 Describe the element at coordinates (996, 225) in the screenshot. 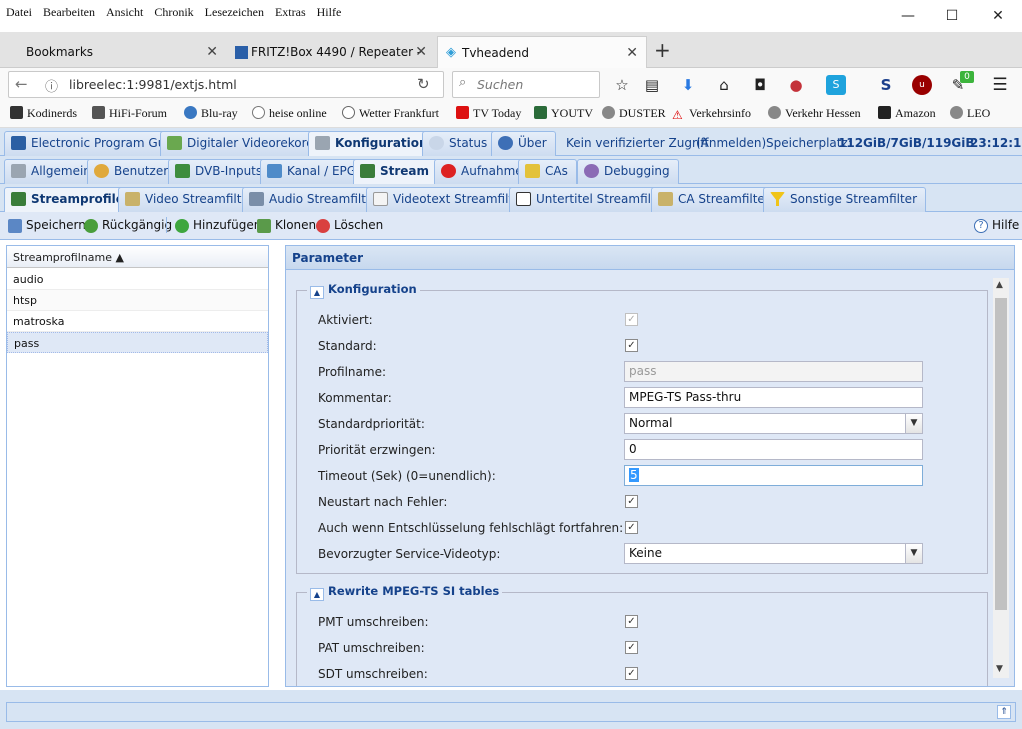

I see `help-button: ? Hilfe` at that location.